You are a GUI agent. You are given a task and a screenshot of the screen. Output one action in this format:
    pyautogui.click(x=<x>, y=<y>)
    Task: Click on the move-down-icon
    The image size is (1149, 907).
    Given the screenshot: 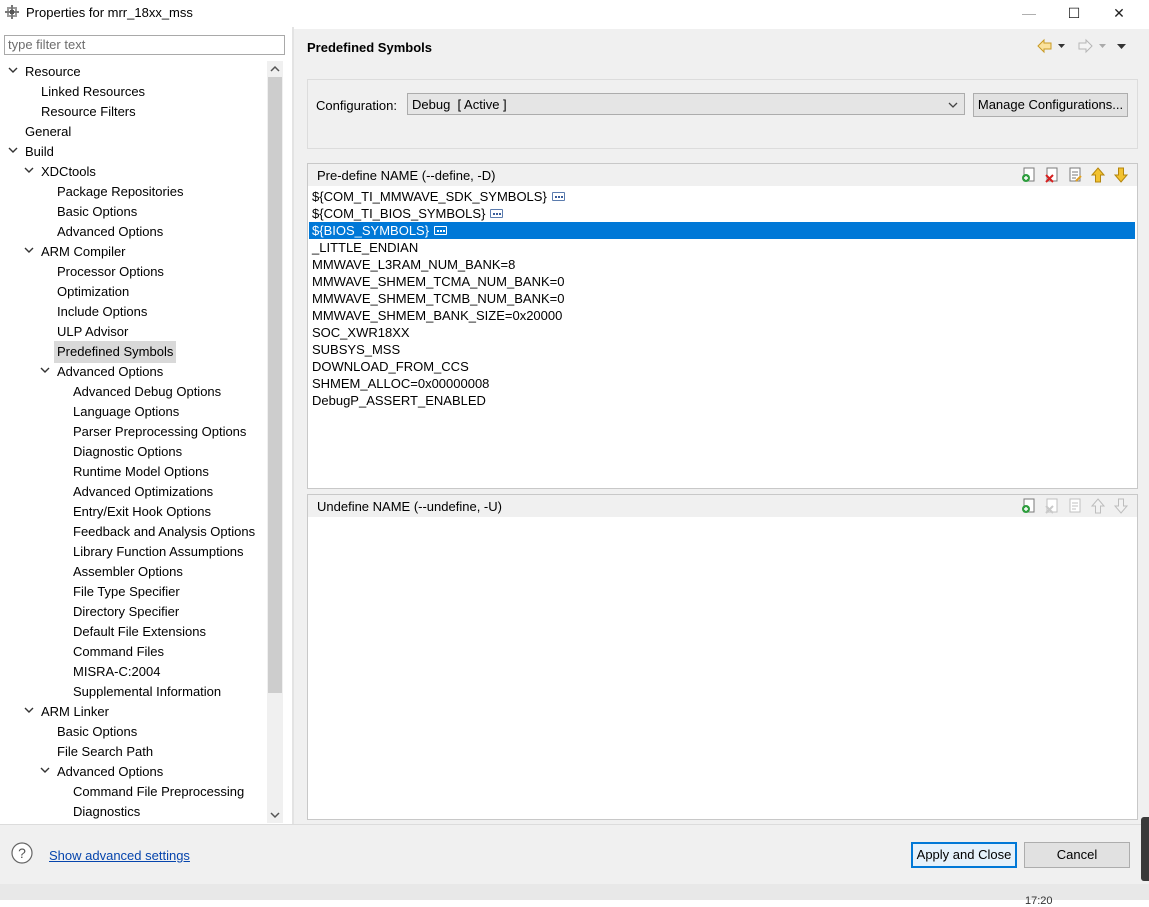 What is the action you would take?
    pyautogui.click(x=1121, y=175)
    